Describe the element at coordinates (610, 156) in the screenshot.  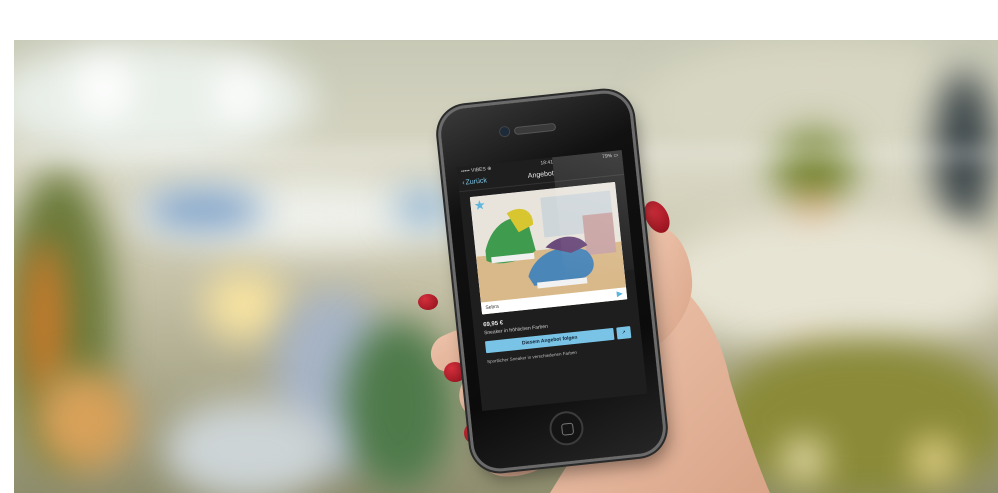
I see `battery-indicator: 79% ▭` at that location.